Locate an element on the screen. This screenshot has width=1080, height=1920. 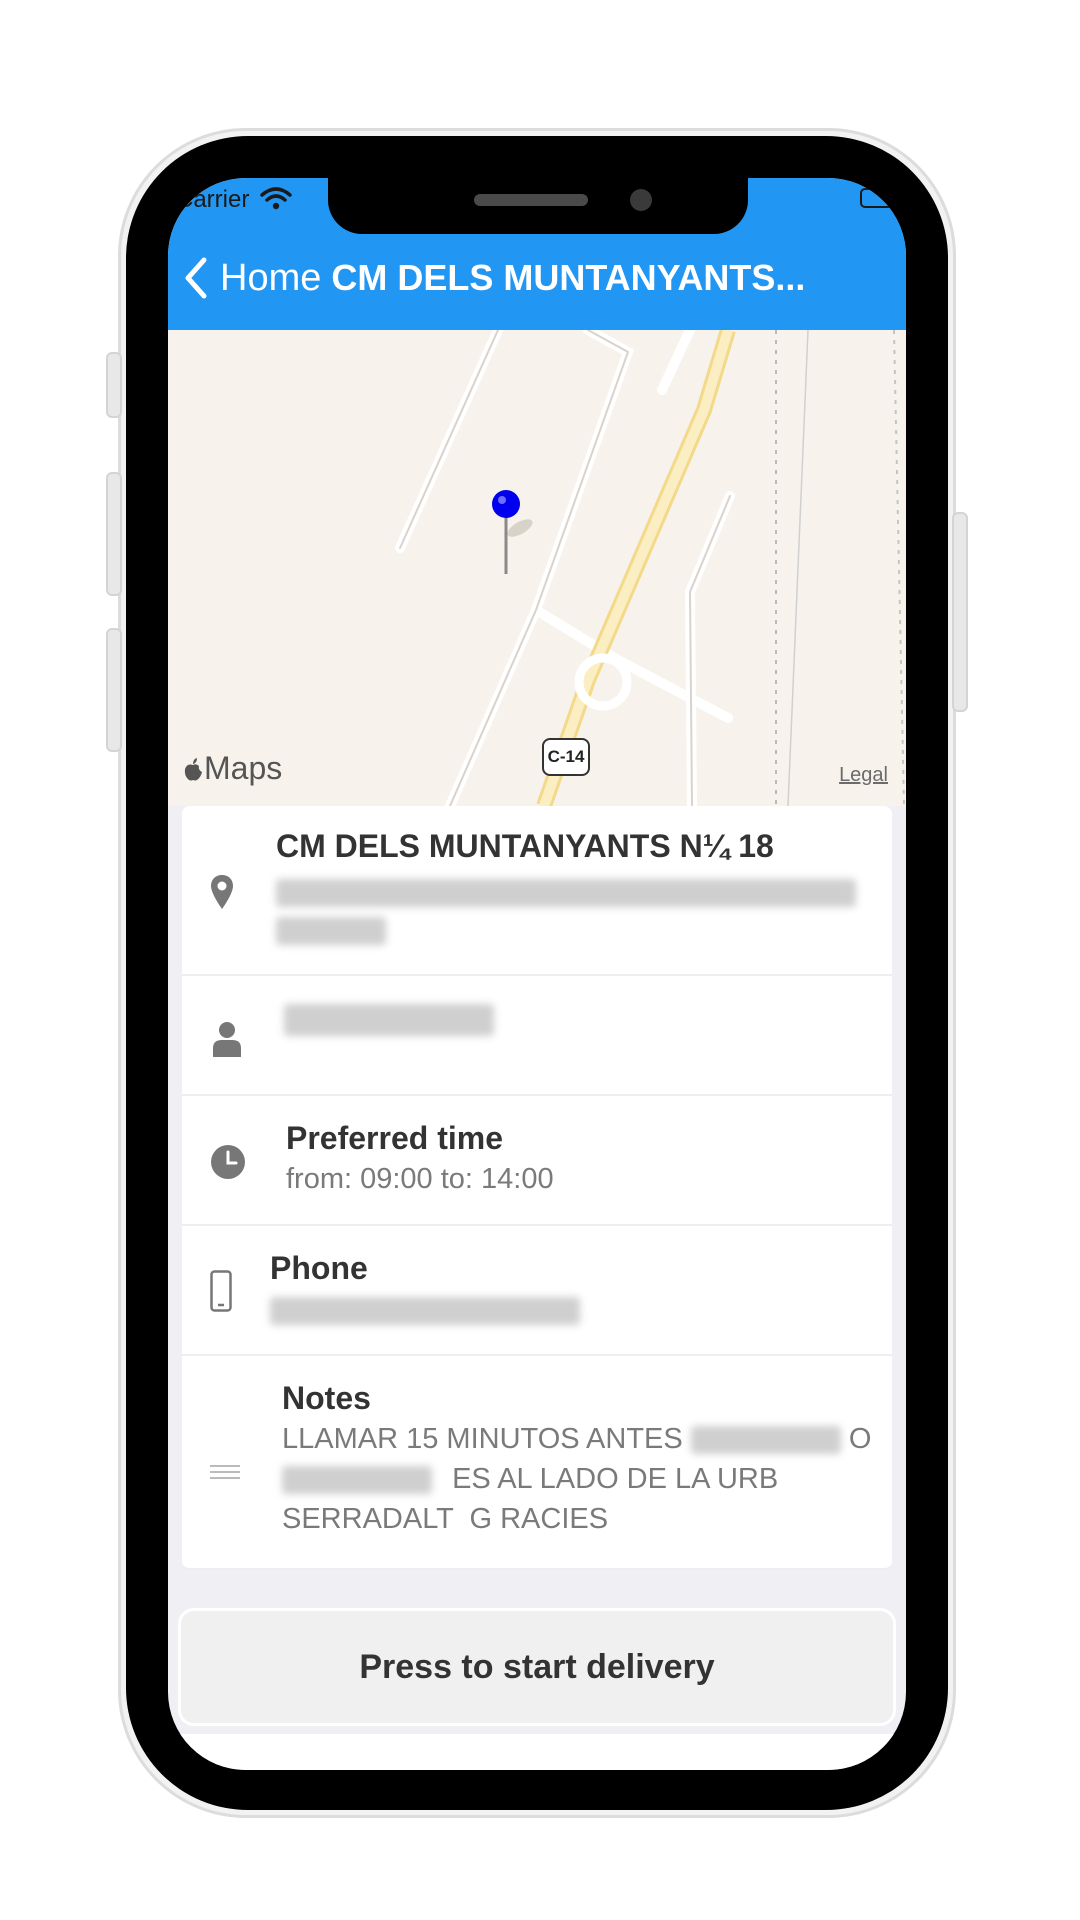
back-button: Home is located at coordinates (250, 278).